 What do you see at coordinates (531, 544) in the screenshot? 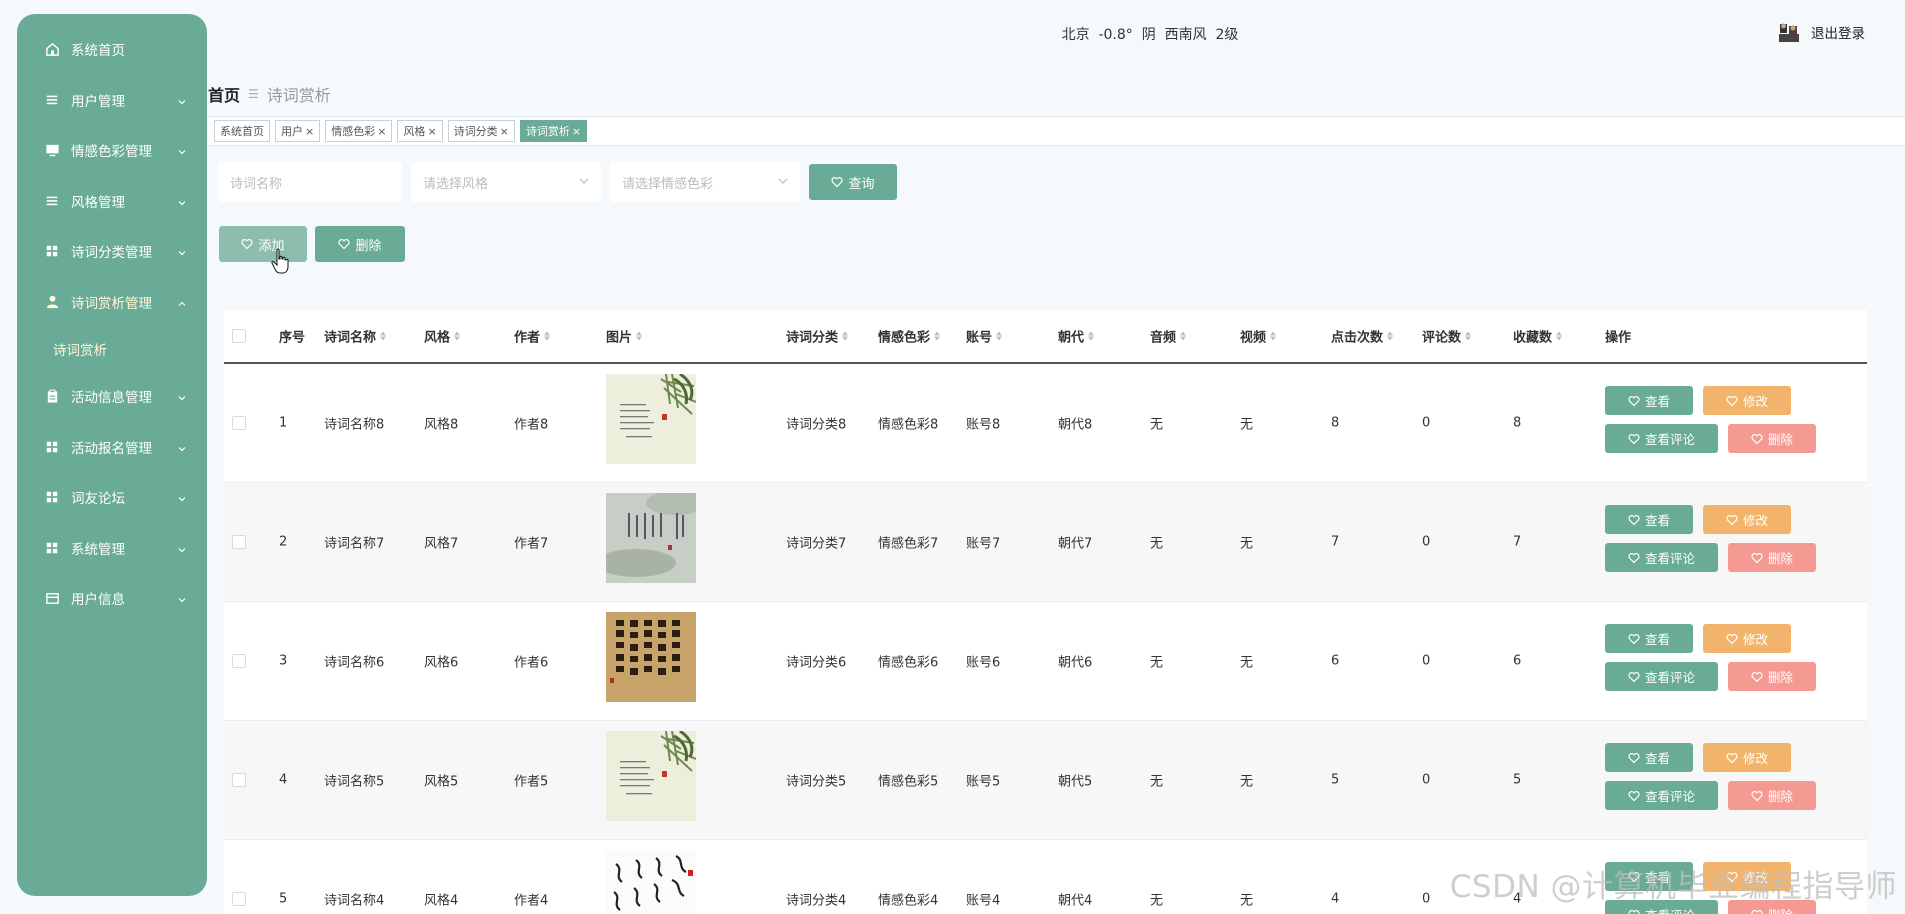
I see `cell-author: 作者7` at bounding box center [531, 544].